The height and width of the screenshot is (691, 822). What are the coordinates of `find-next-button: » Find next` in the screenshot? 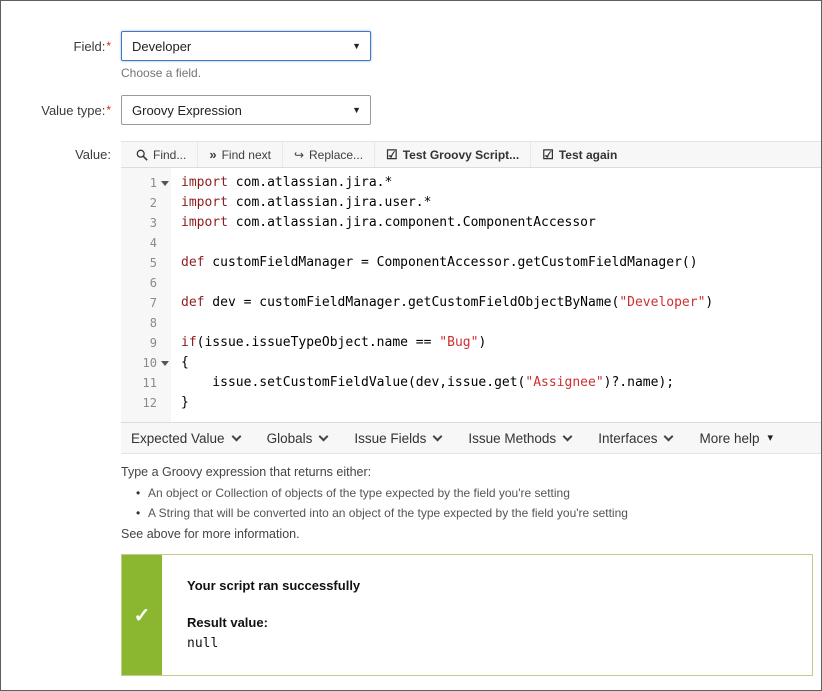 It's located at (239, 154).